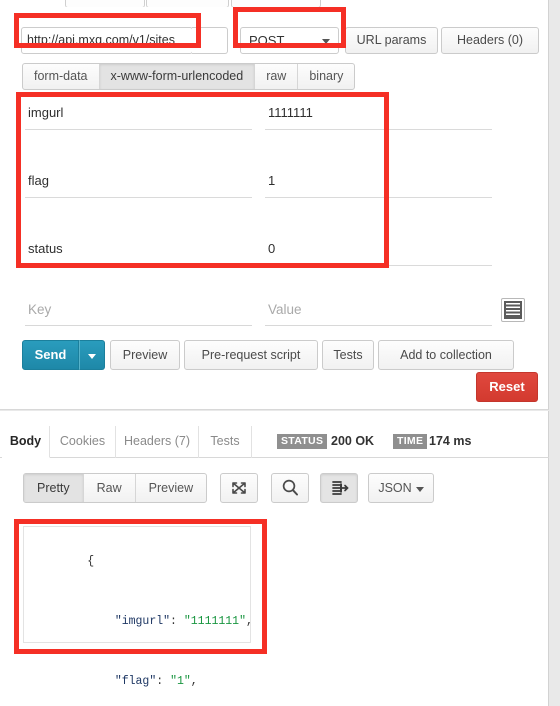 The width and height of the screenshot is (560, 706). I want to click on new-param-row: Key Value, so click(274, 313).